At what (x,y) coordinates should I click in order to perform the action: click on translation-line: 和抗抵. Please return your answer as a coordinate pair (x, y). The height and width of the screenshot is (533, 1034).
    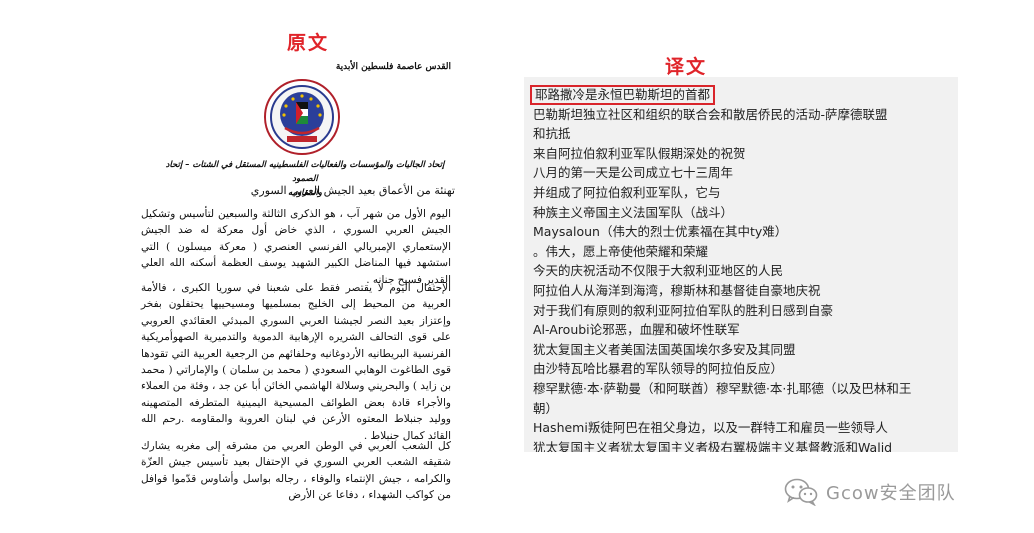
    Looking at the image, I should click on (552, 134).